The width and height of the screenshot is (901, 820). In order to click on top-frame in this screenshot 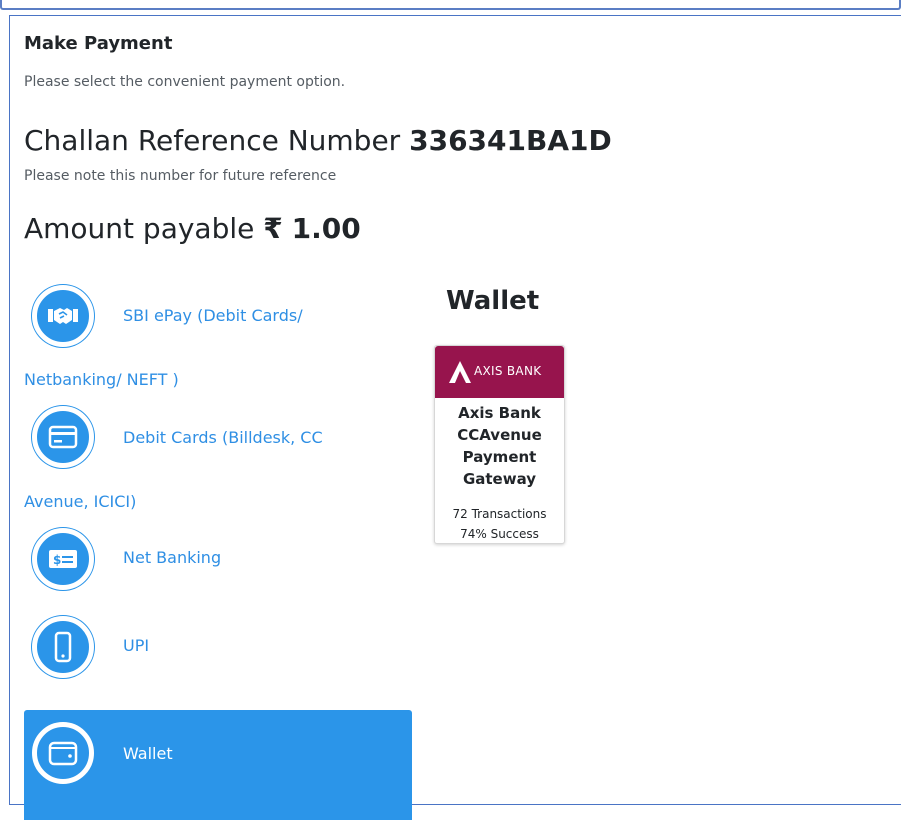, I will do `click(450, 5)`.